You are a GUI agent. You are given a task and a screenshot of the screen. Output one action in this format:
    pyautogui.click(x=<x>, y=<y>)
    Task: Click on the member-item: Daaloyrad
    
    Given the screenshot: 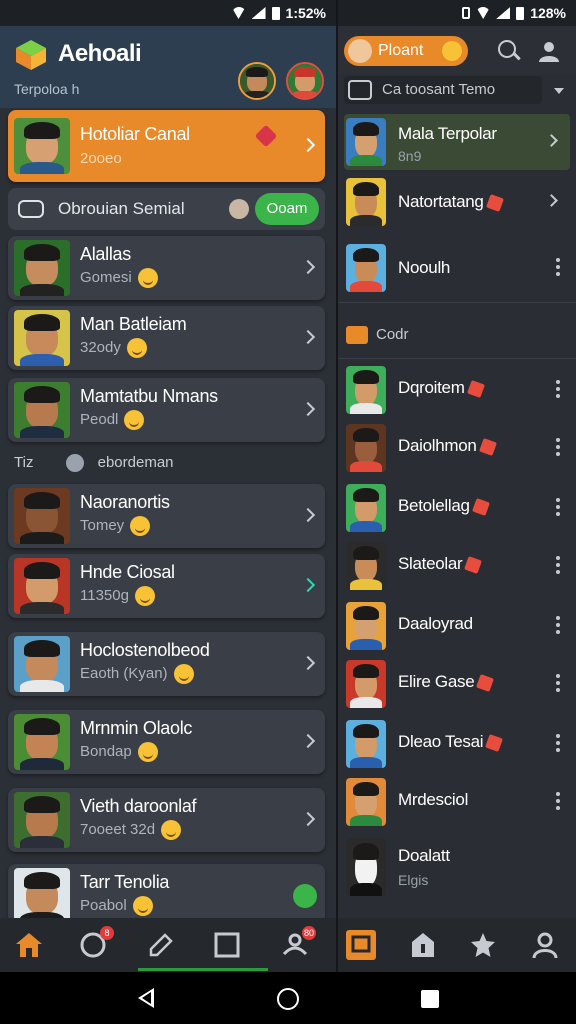 What is the action you would take?
    pyautogui.click(x=457, y=626)
    